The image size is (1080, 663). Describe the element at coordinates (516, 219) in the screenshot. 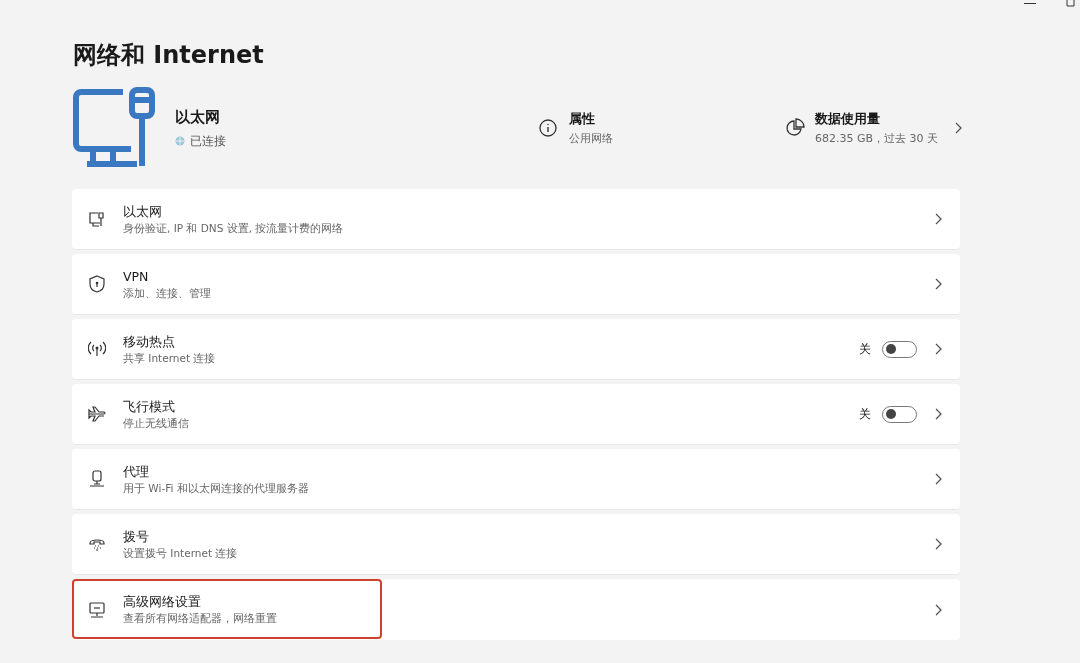

I see `settings-row: 以太网 身份验证, IP 和 DNS 设置, 按流量计费的网络` at that location.